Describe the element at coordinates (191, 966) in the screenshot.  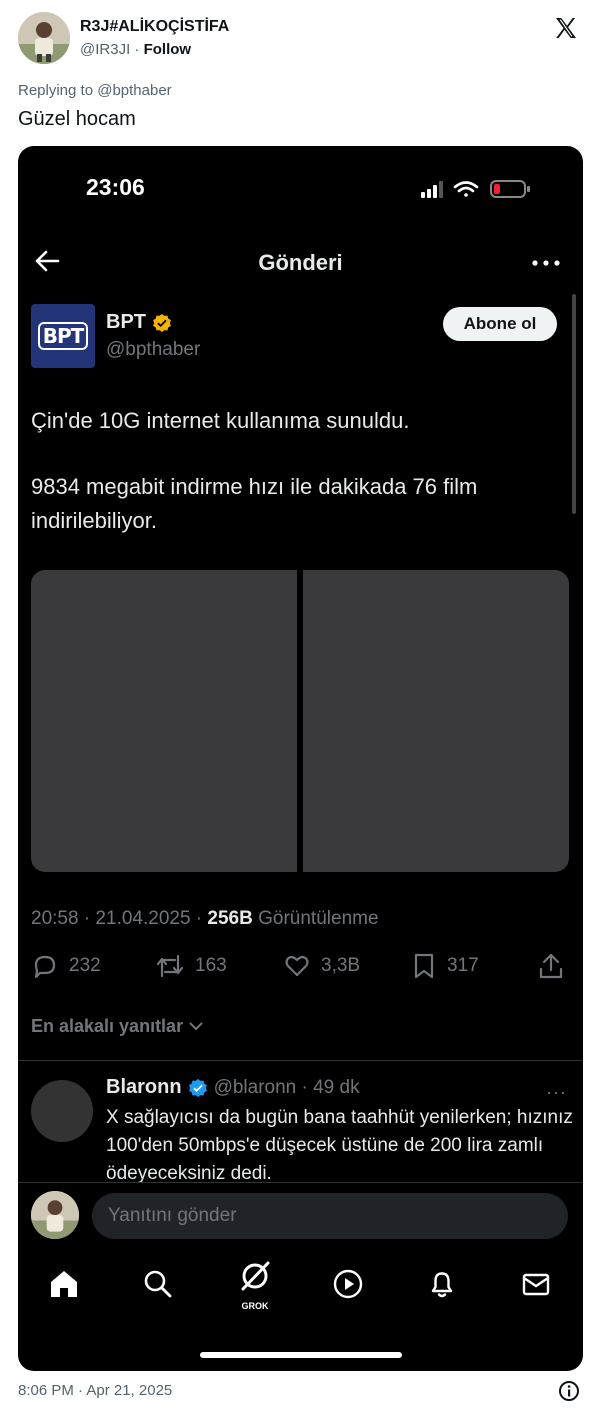
I see `repost-action: 163` at that location.